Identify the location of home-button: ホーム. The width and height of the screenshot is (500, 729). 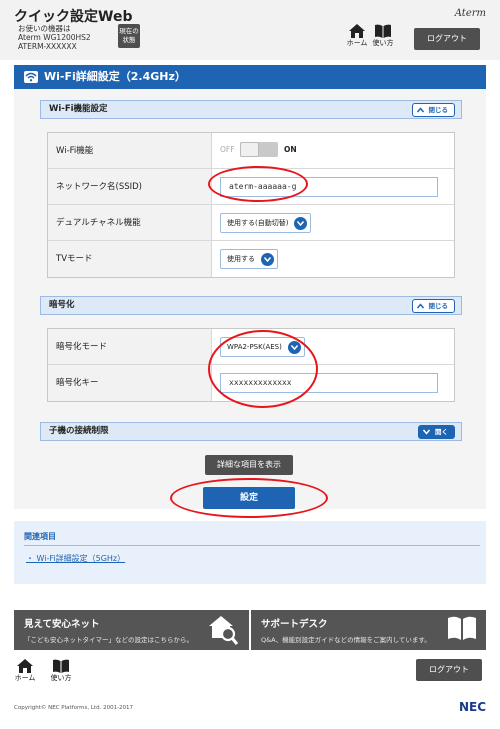
(357, 36).